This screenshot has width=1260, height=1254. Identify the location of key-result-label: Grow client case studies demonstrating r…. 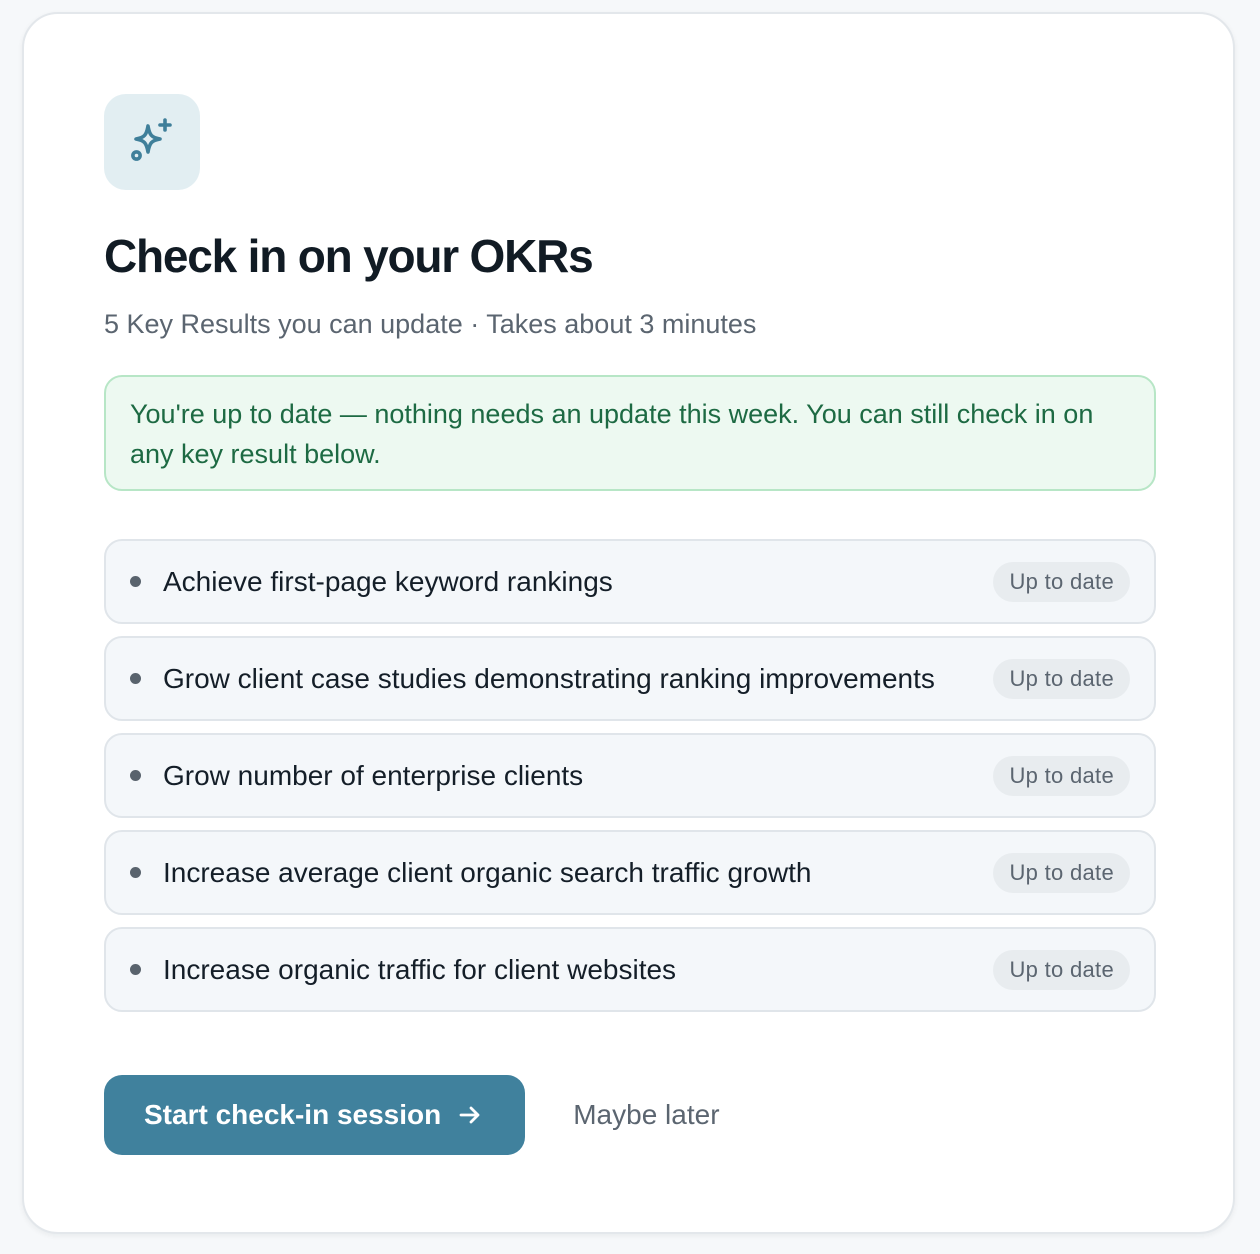
(549, 678).